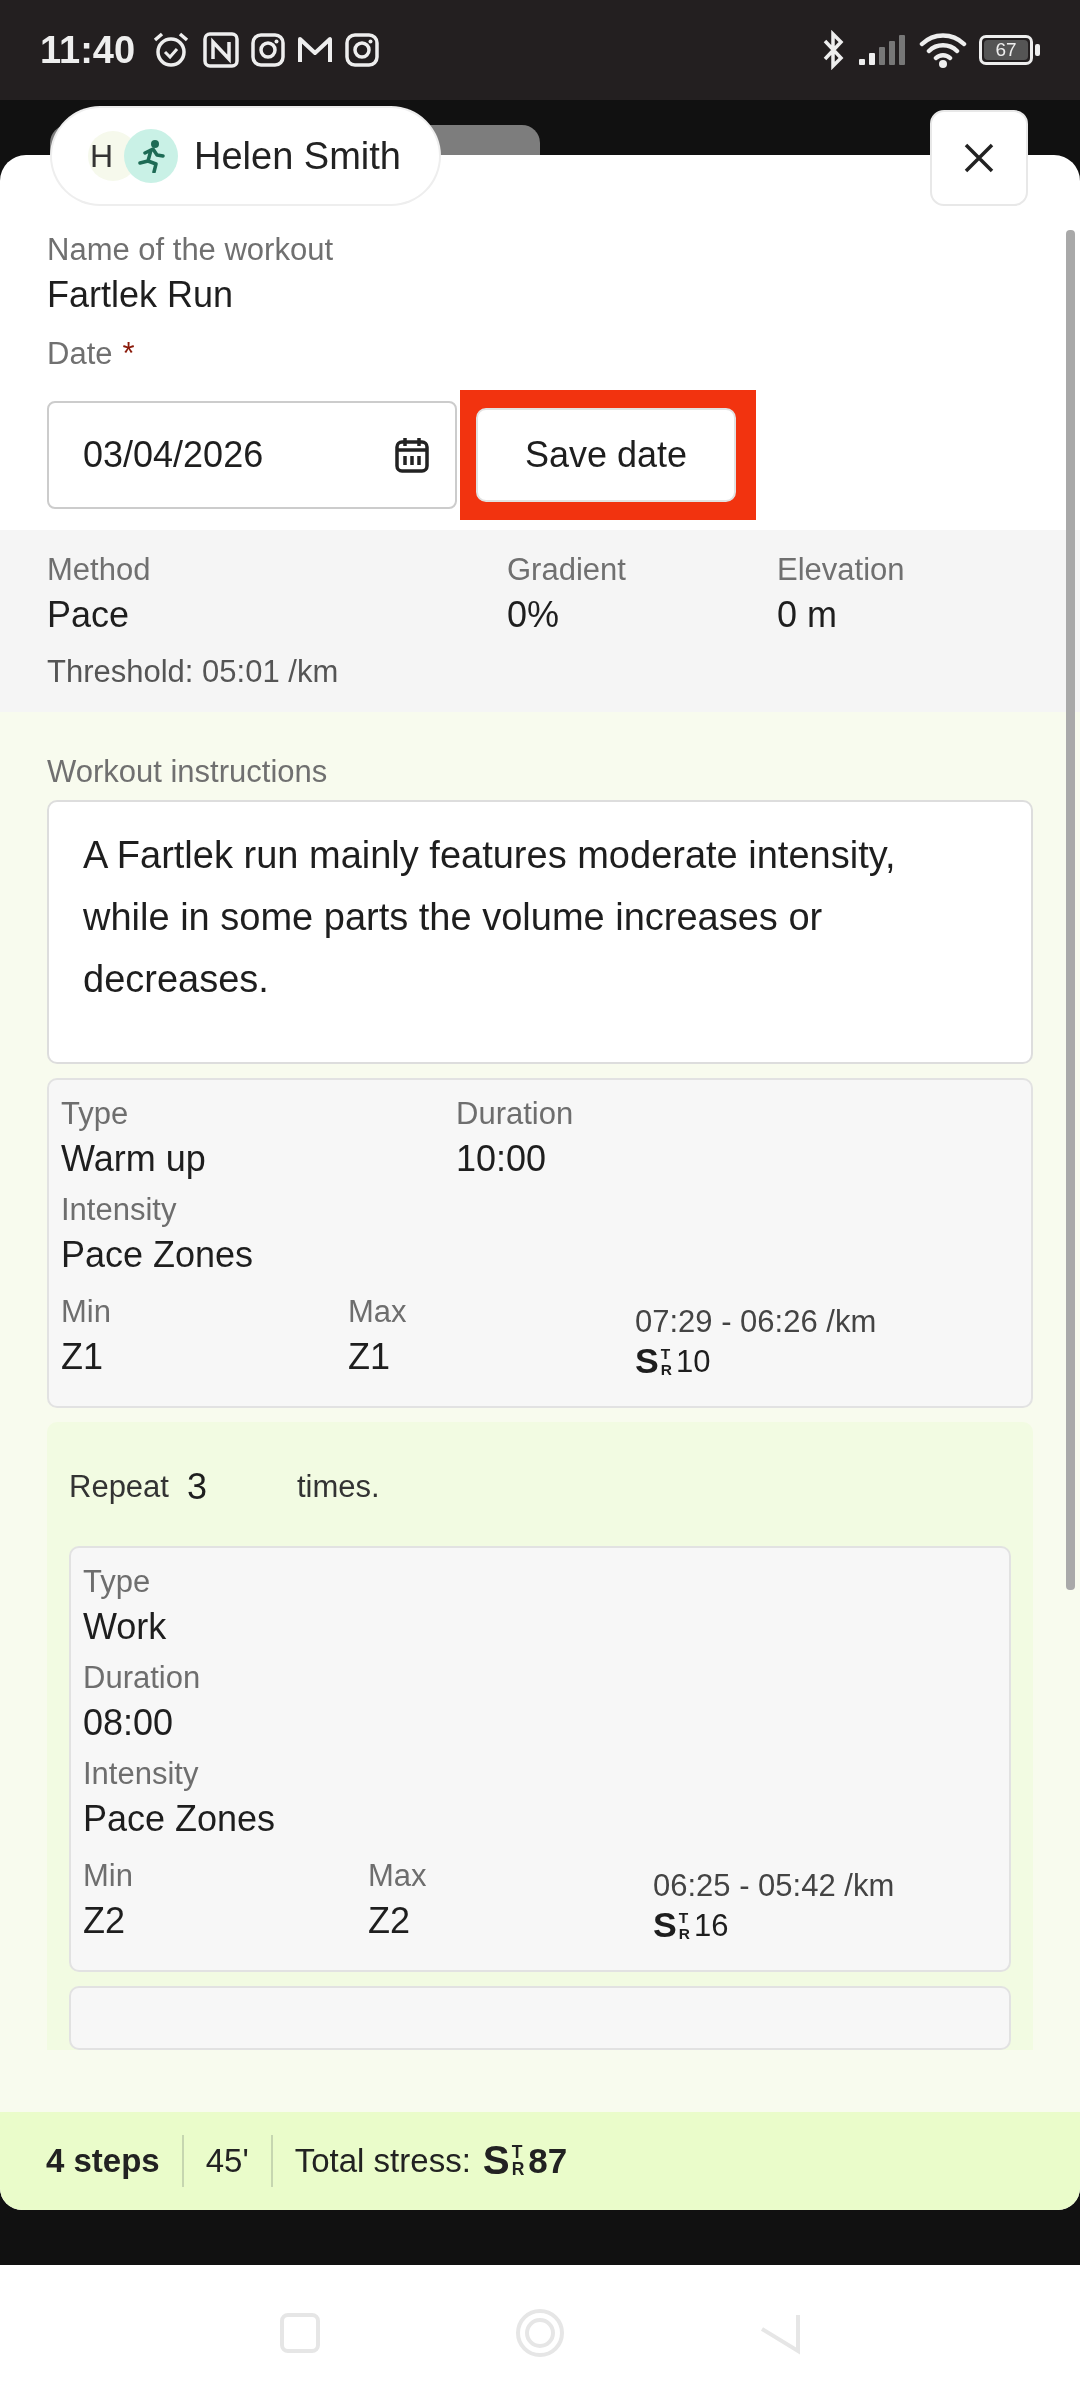  Describe the element at coordinates (128, 353) in the screenshot. I see `required-mark: *` at that location.